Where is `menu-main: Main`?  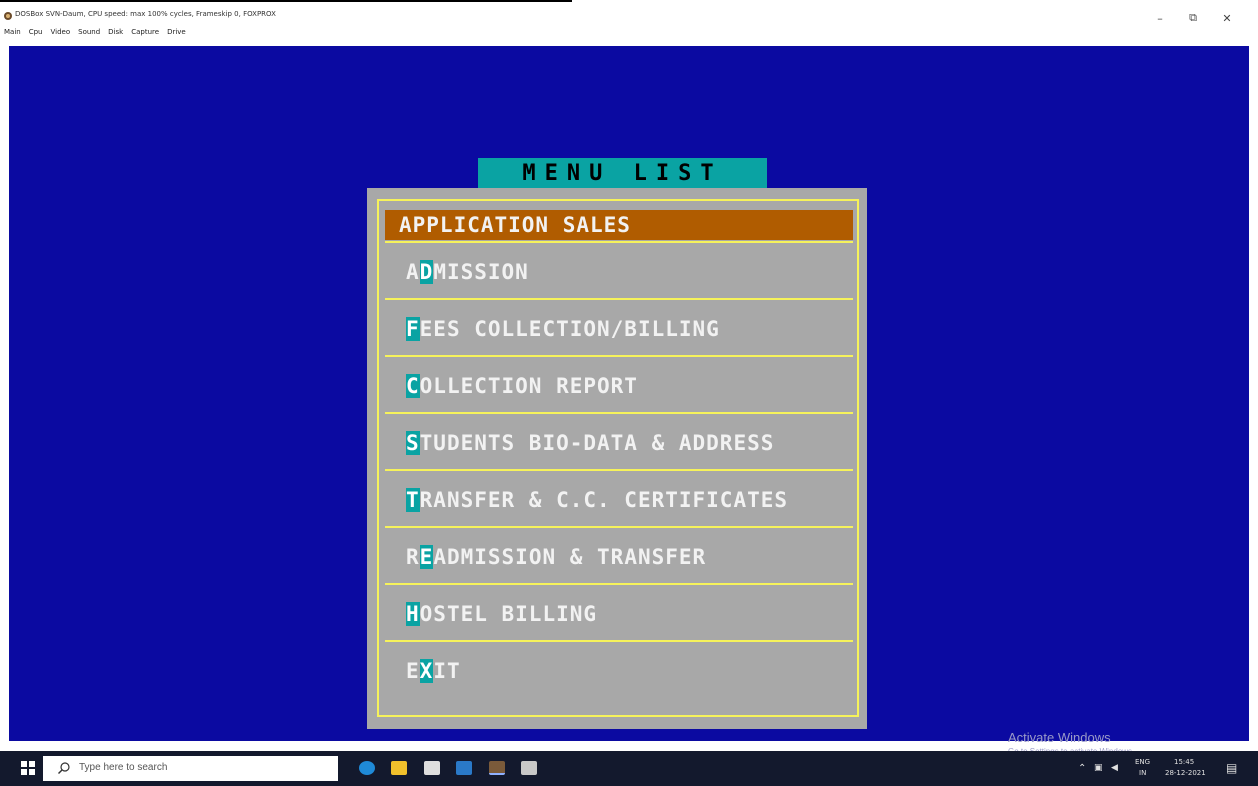 menu-main: Main is located at coordinates (12, 32).